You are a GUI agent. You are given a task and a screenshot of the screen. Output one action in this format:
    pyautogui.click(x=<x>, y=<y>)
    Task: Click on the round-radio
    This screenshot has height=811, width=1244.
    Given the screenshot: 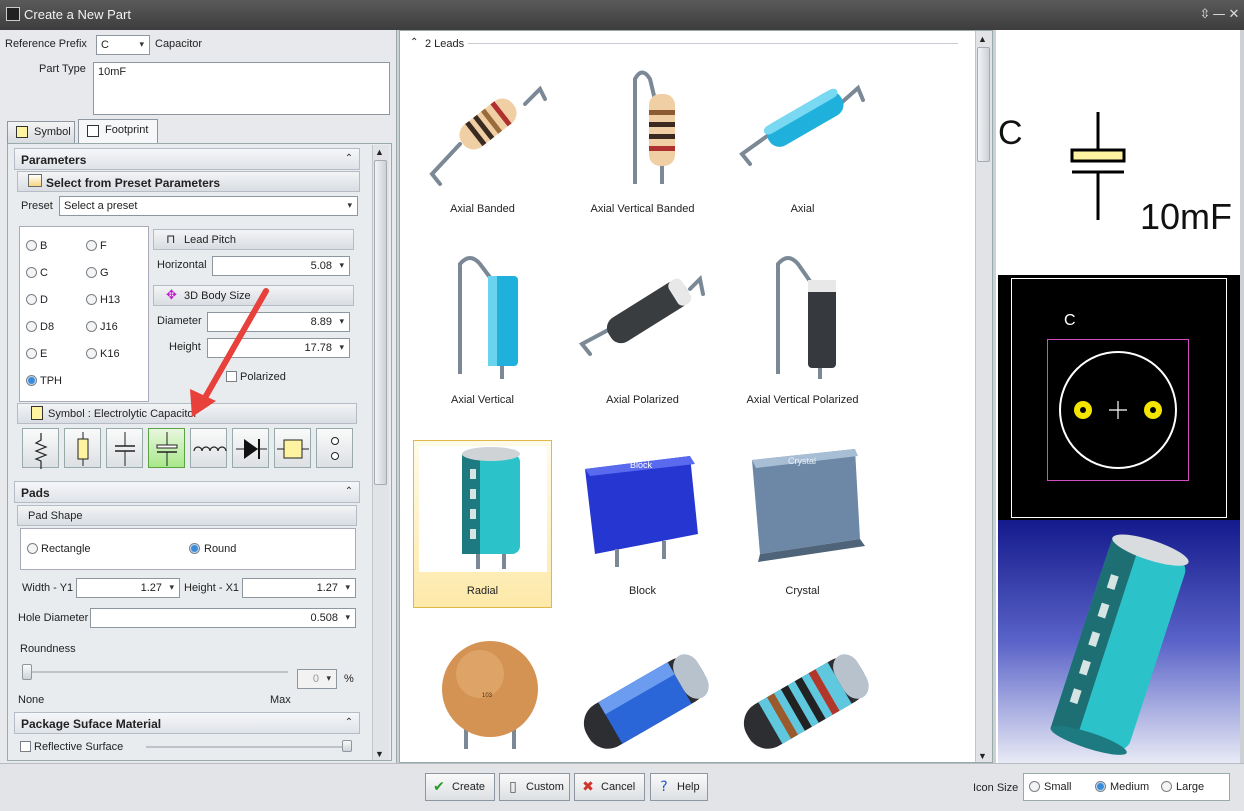 What is the action you would take?
    pyautogui.click(x=194, y=548)
    